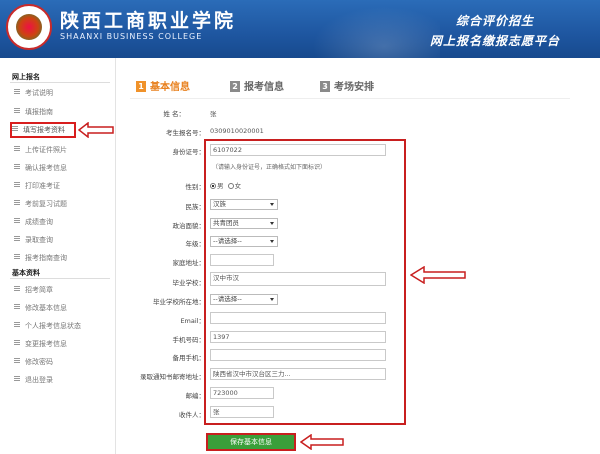 This screenshot has width=600, height=454. What do you see at coordinates (264, 87) in the screenshot?
I see `step-label: 报考信息` at bounding box center [264, 87].